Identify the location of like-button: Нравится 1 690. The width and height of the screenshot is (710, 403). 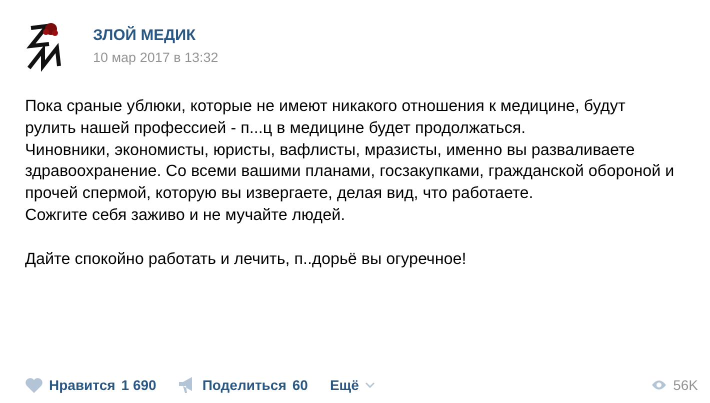
(90, 385).